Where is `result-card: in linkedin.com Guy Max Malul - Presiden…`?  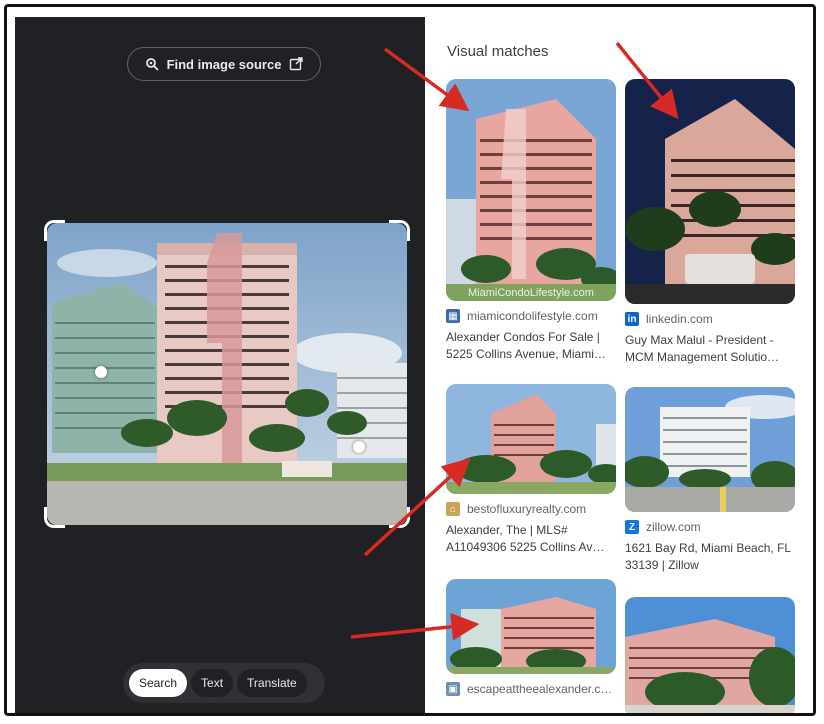 result-card: in linkedin.com Guy Max Malul - Presiden… is located at coordinates (710, 222).